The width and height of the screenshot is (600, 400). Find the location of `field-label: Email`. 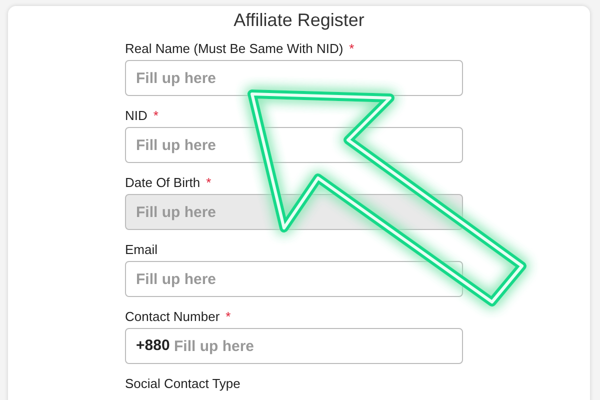

field-label: Email is located at coordinates (141, 249).